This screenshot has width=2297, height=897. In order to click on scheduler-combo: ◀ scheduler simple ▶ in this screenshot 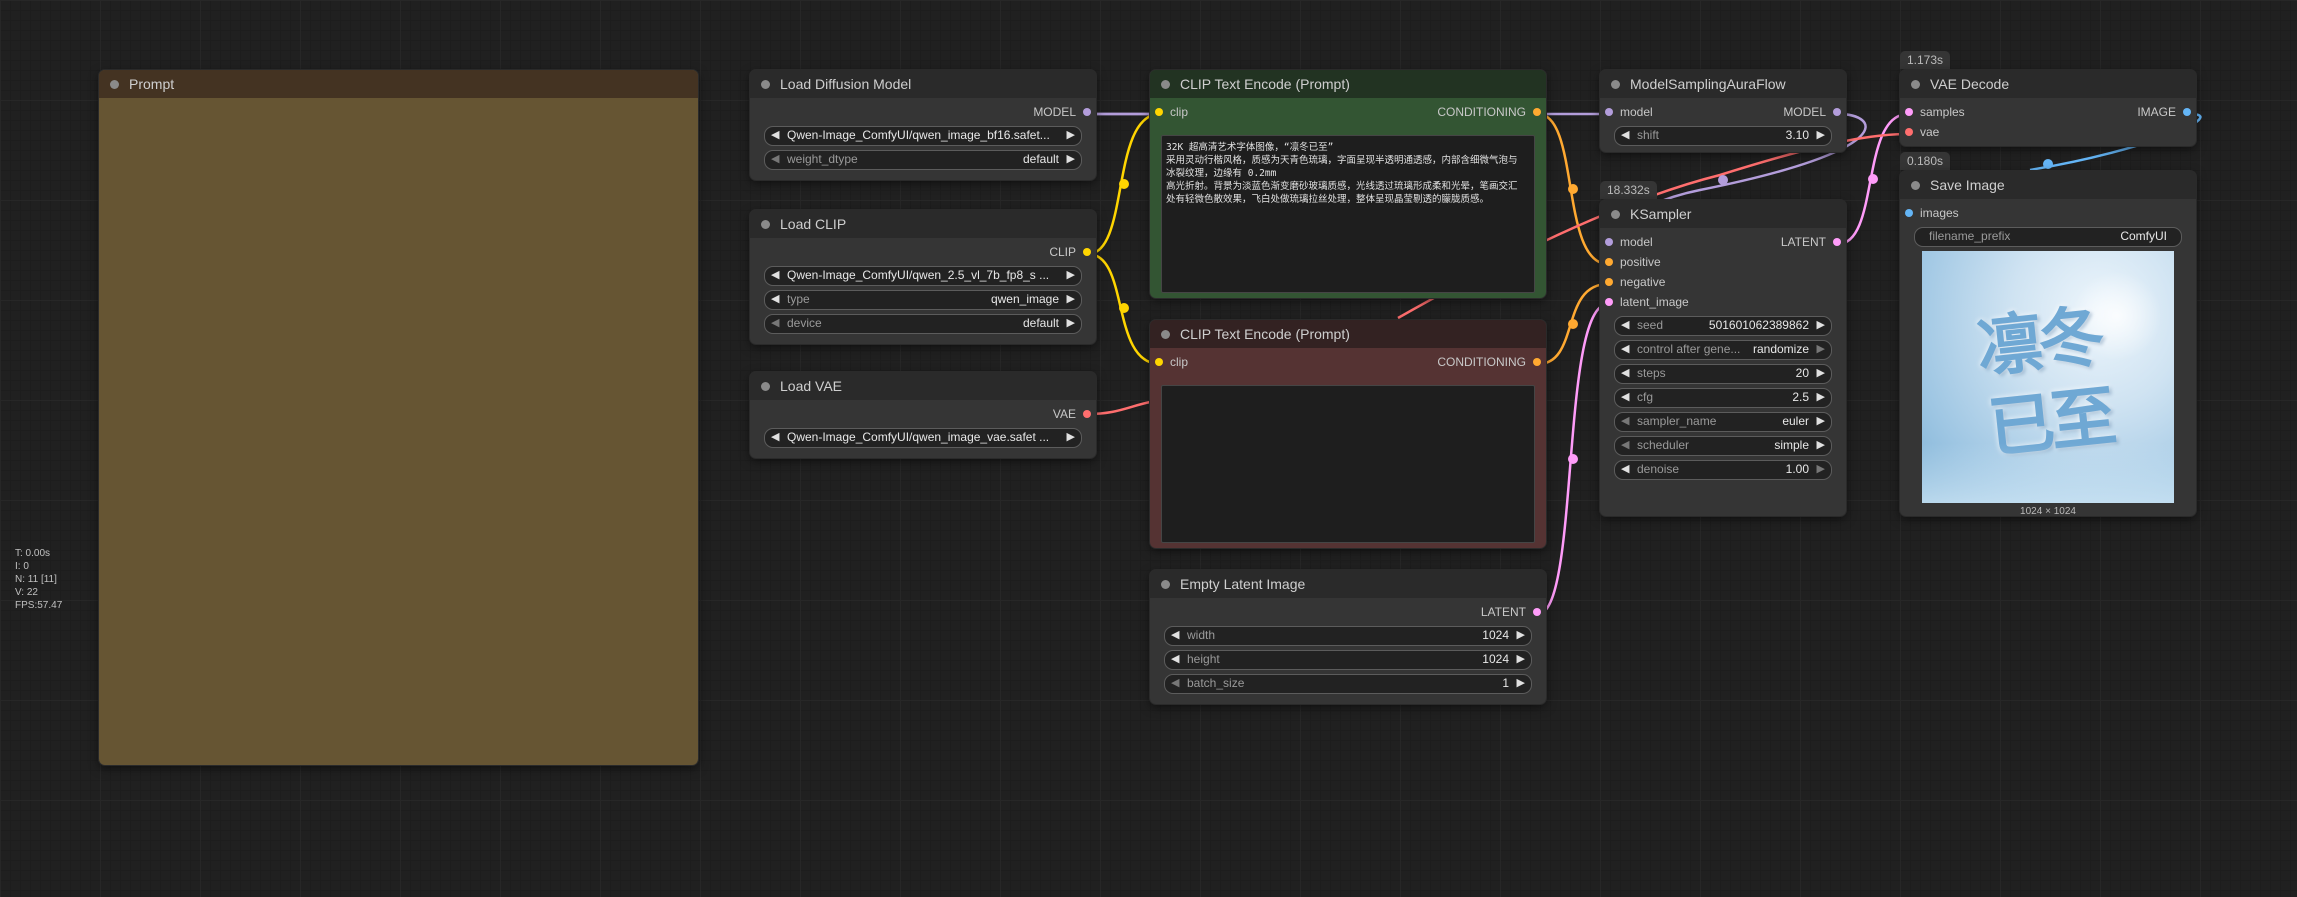, I will do `click(1723, 446)`.